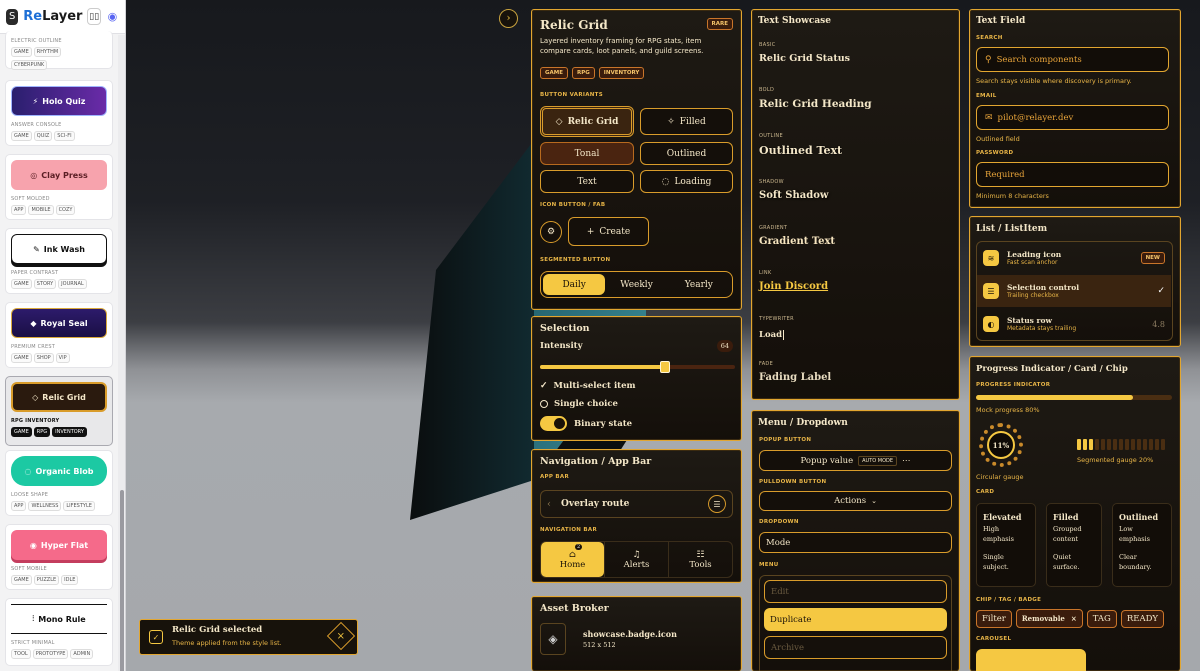 This screenshot has width=1200, height=671. What do you see at coordinates (855, 460) in the screenshot?
I see `popup-button: Popup value AUTO MODE ⋯` at bounding box center [855, 460].